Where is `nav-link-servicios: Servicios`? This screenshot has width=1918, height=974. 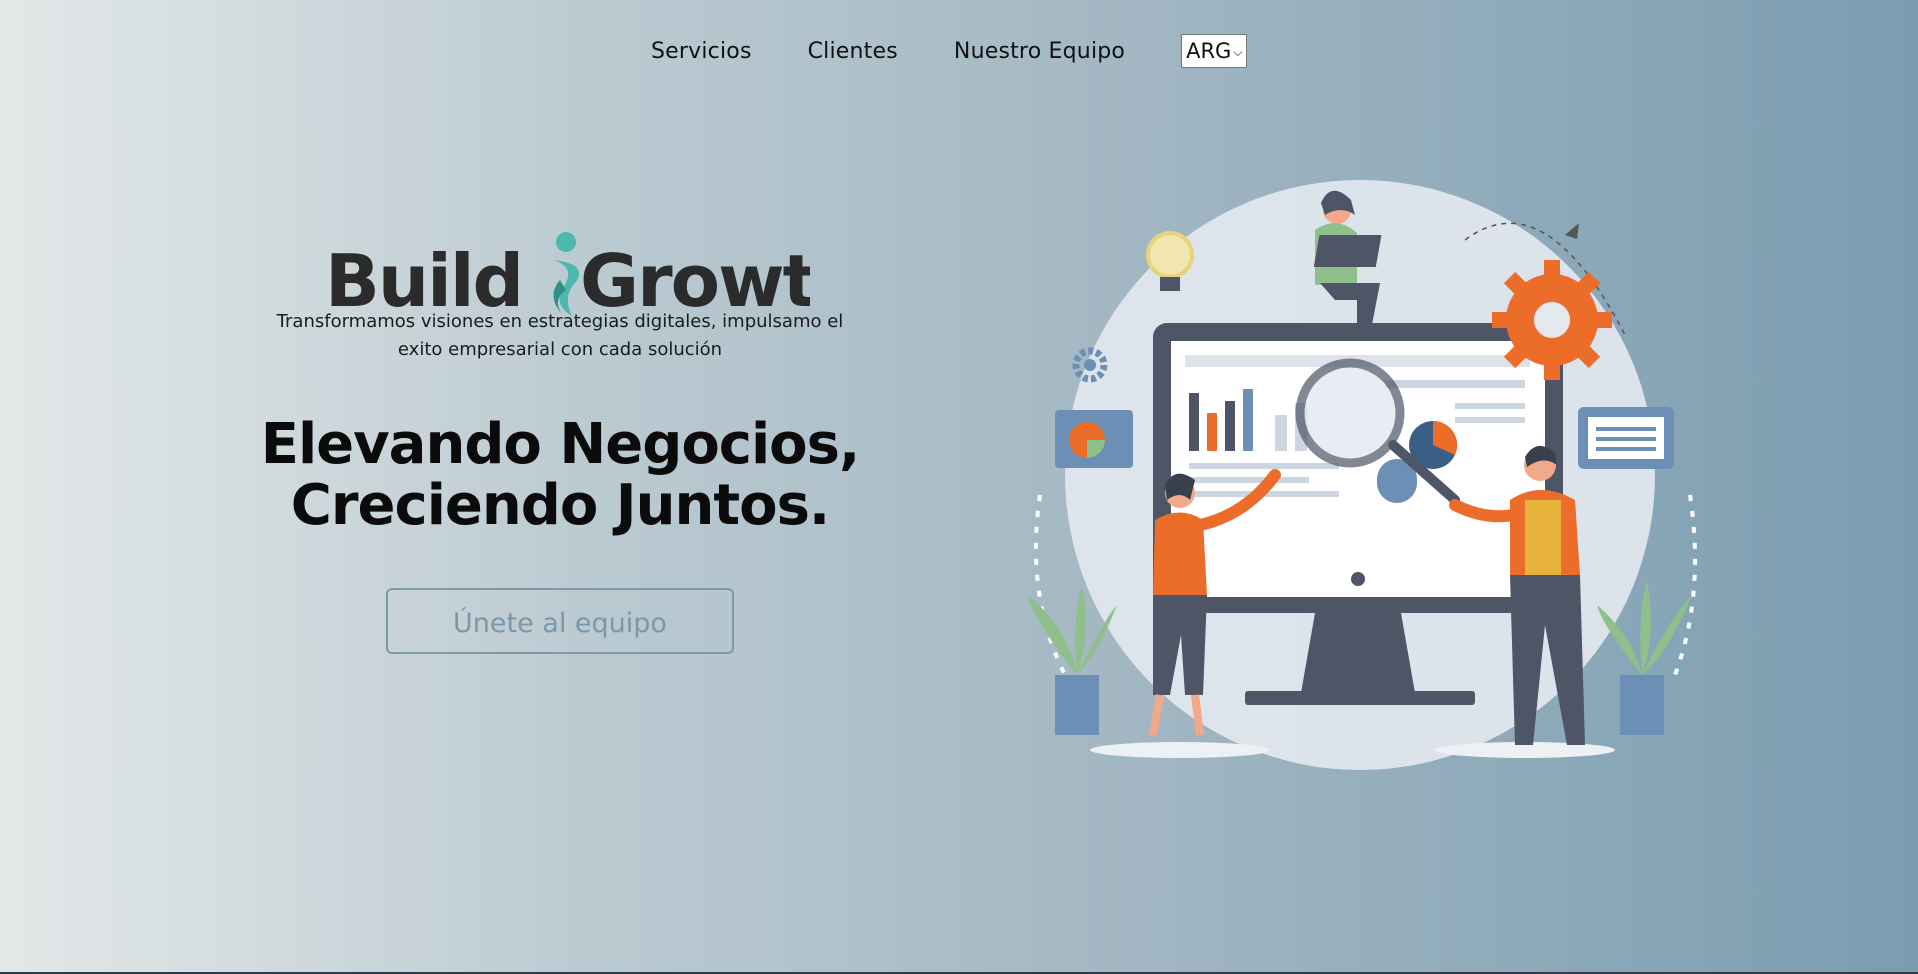 nav-link-servicios: Servicios is located at coordinates (701, 51).